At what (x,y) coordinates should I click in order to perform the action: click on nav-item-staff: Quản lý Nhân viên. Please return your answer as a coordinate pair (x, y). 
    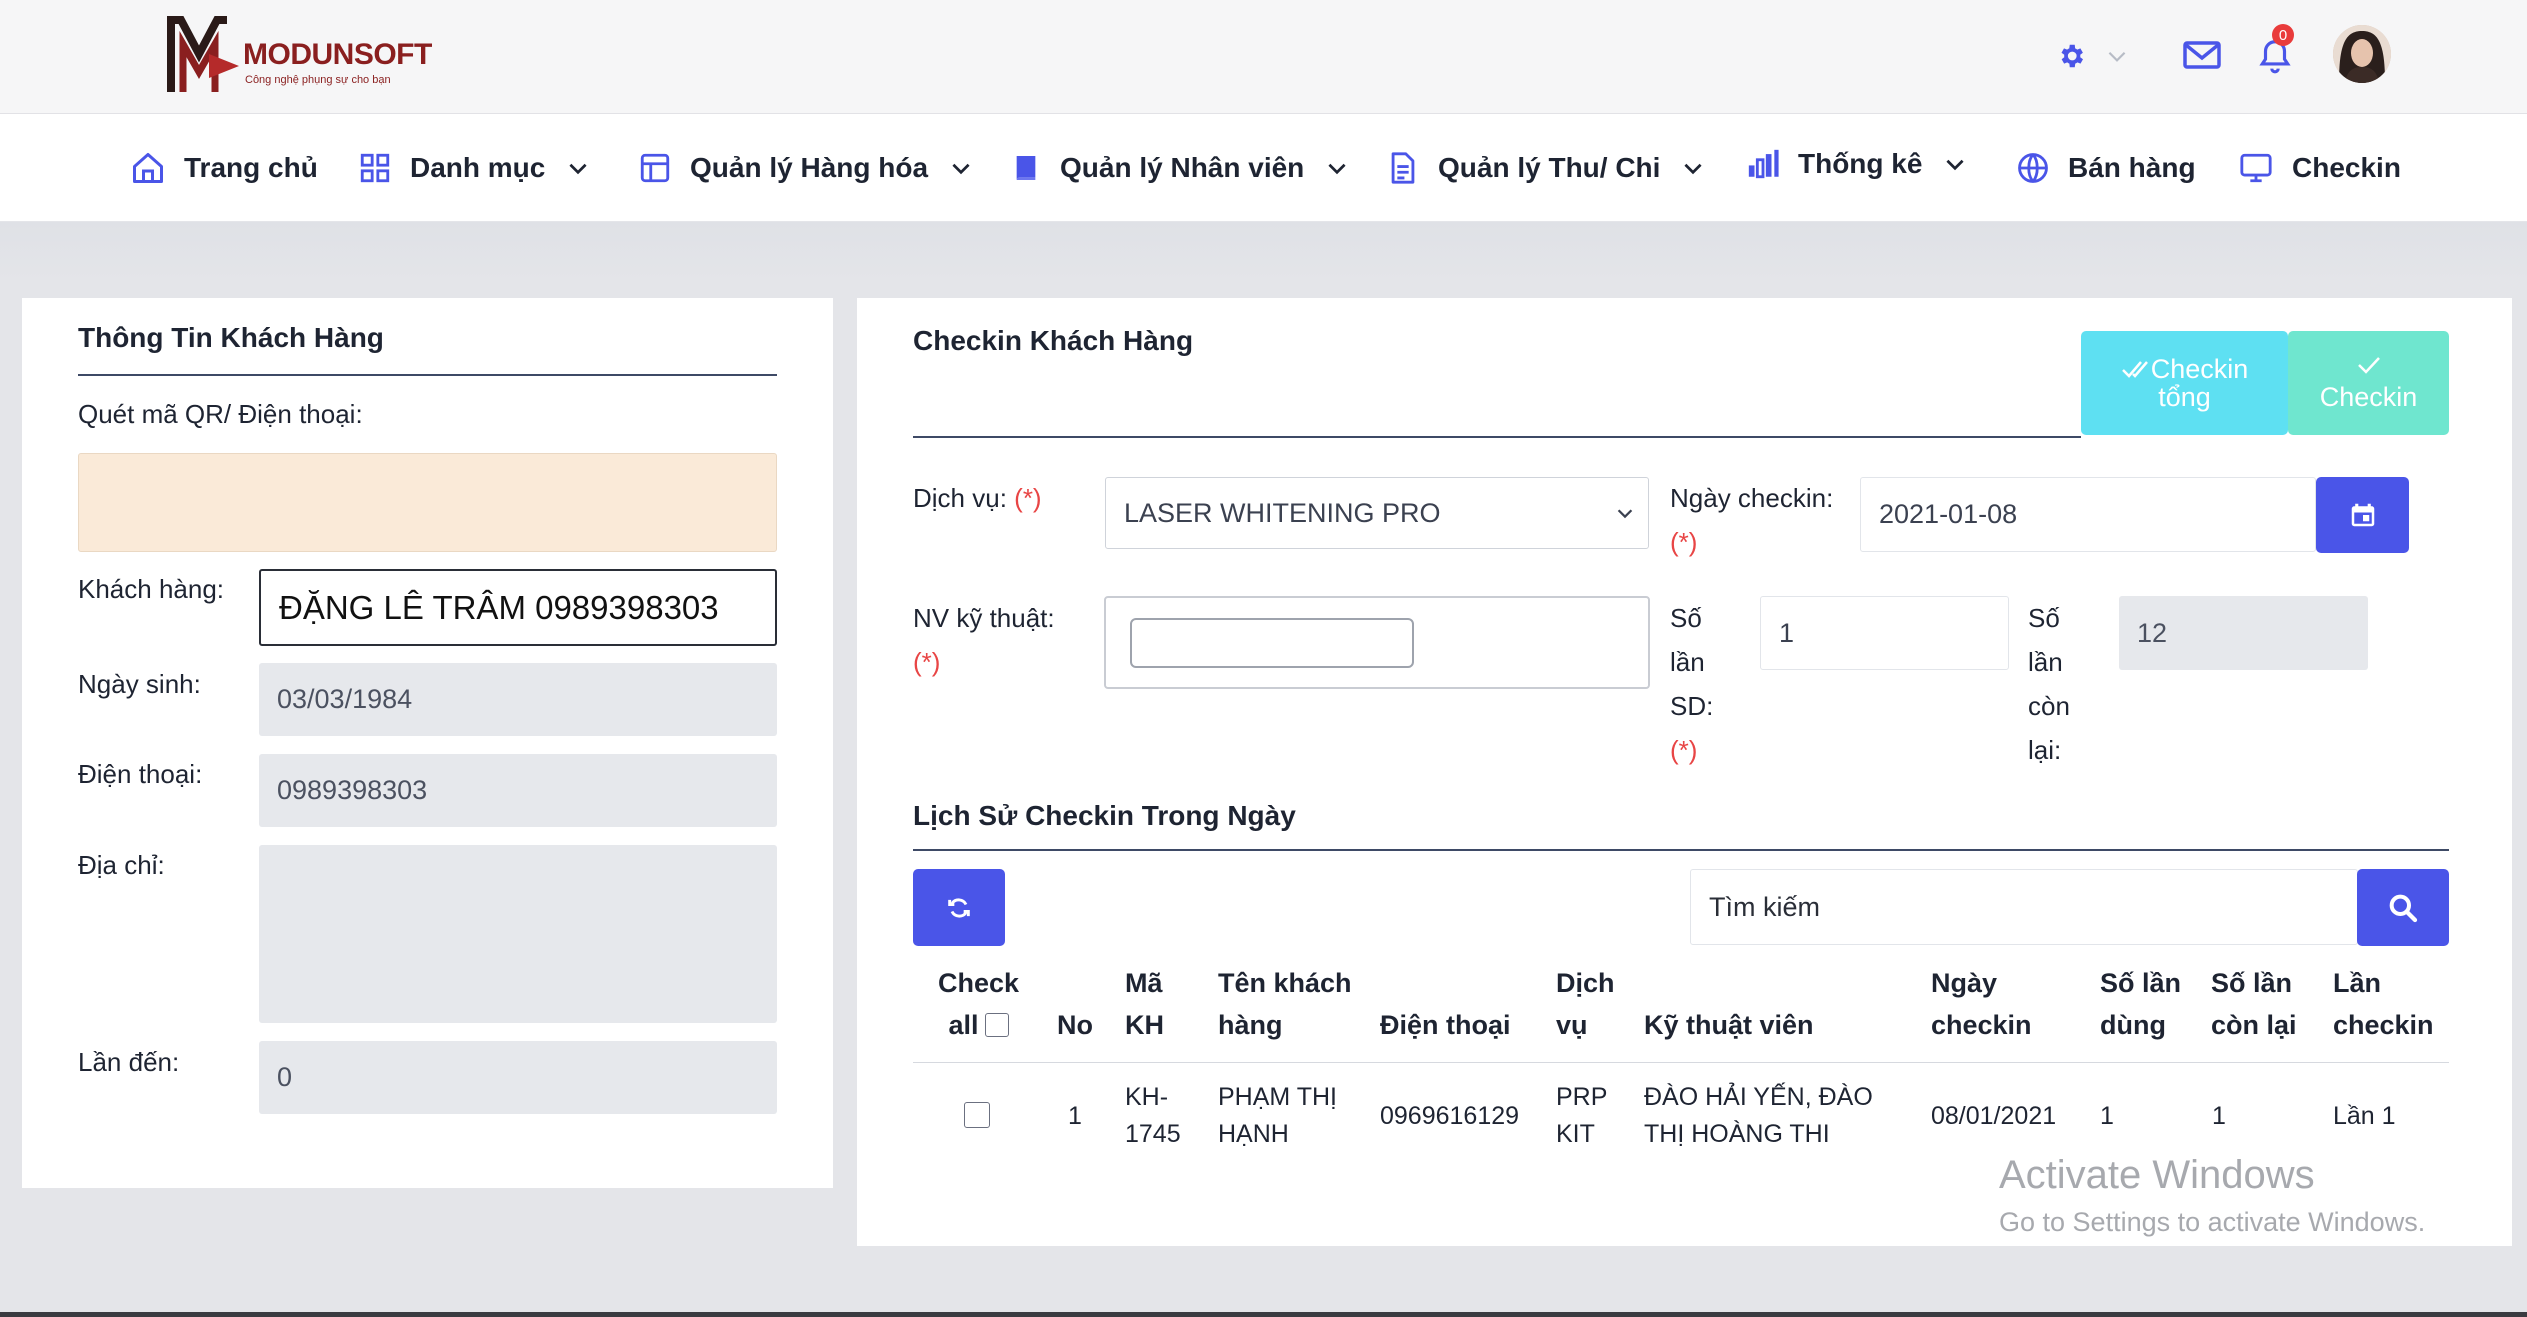
    Looking at the image, I should click on (1180, 168).